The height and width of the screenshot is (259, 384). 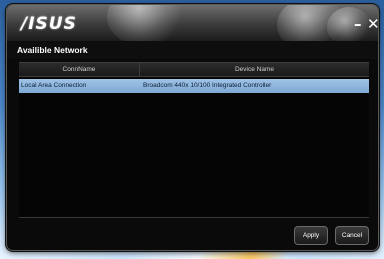 What do you see at coordinates (358, 24) in the screenshot?
I see `minimize-button: –` at bounding box center [358, 24].